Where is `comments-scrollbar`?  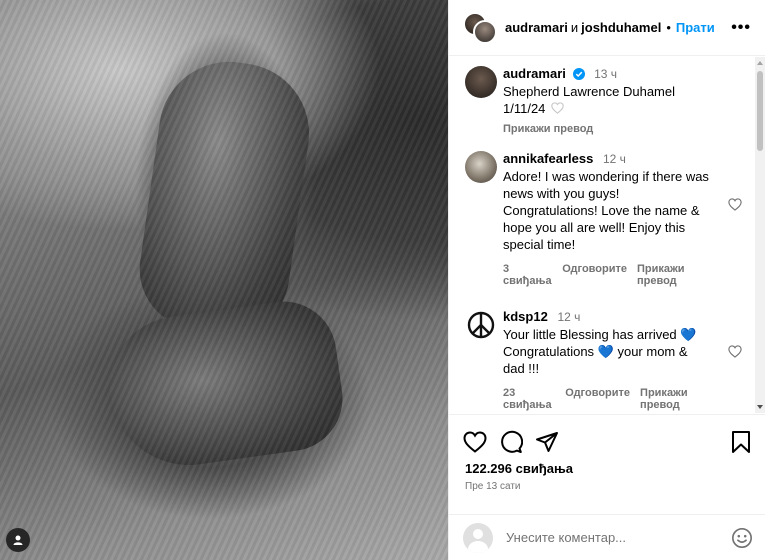 comments-scrollbar is located at coordinates (760, 235).